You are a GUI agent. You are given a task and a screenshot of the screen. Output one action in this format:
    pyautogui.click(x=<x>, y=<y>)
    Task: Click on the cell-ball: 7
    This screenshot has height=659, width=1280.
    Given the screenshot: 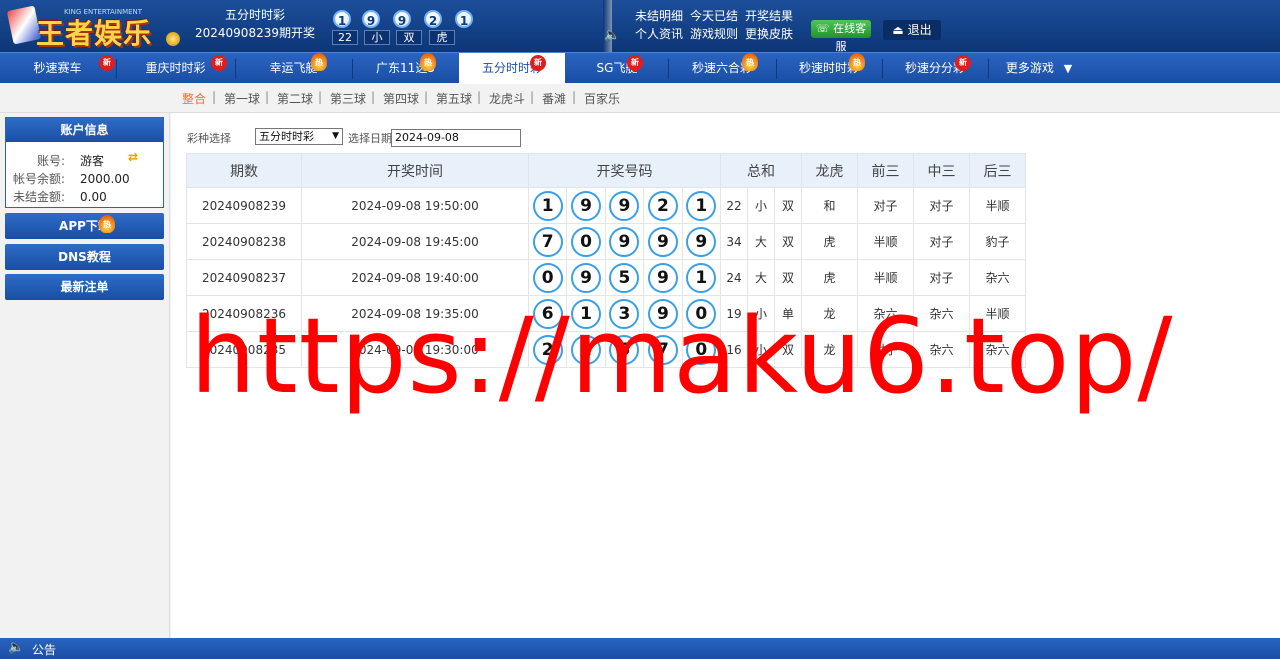 What is the action you would take?
    pyautogui.click(x=547, y=241)
    